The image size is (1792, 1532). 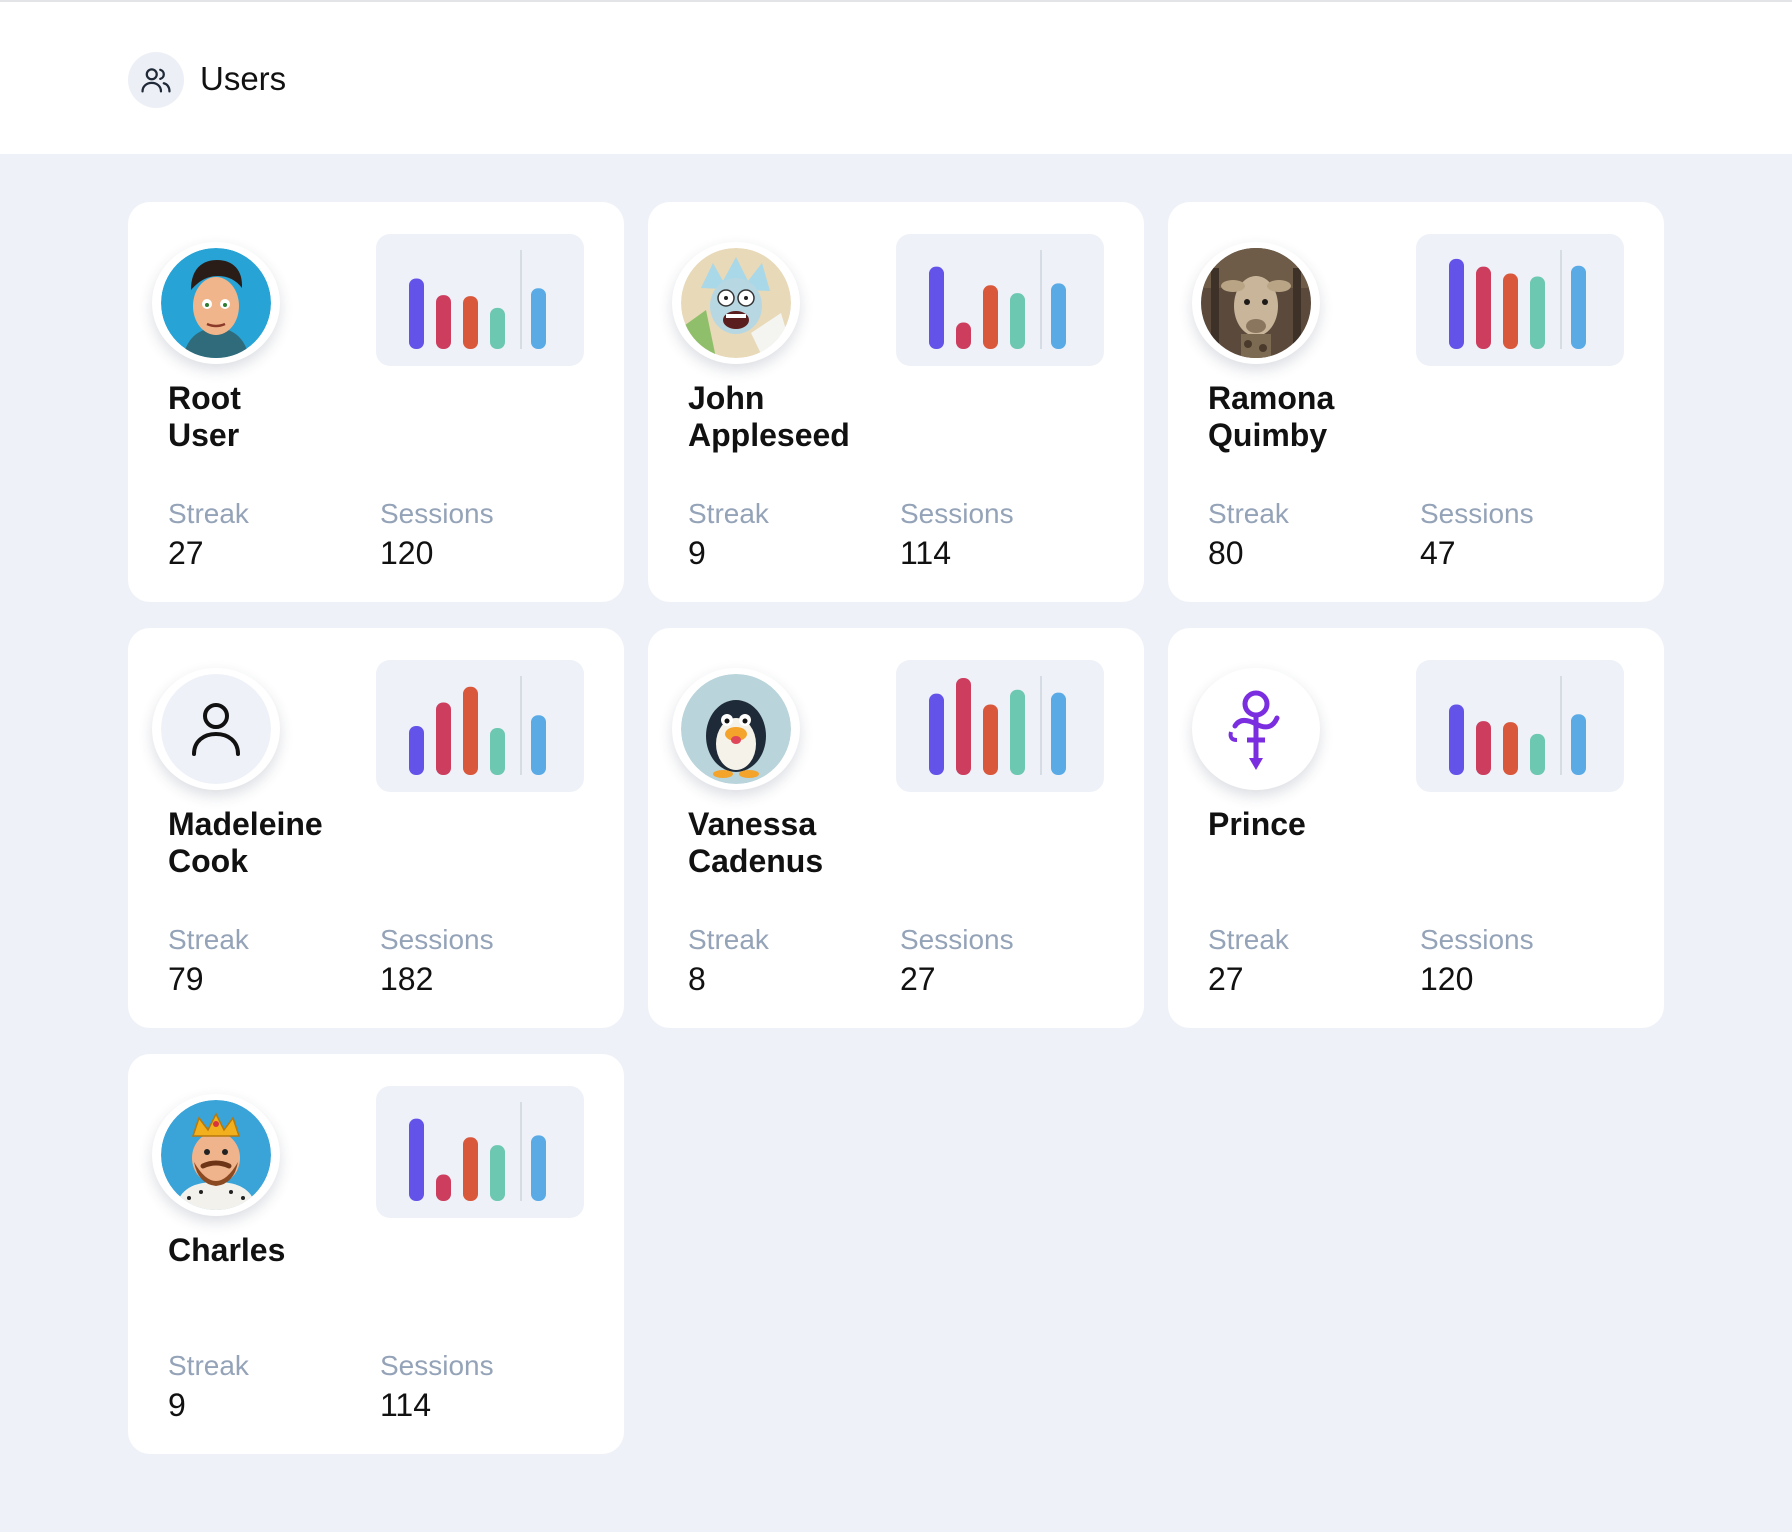 I want to click on user-name: Charles, so click(x=278, y=1250).